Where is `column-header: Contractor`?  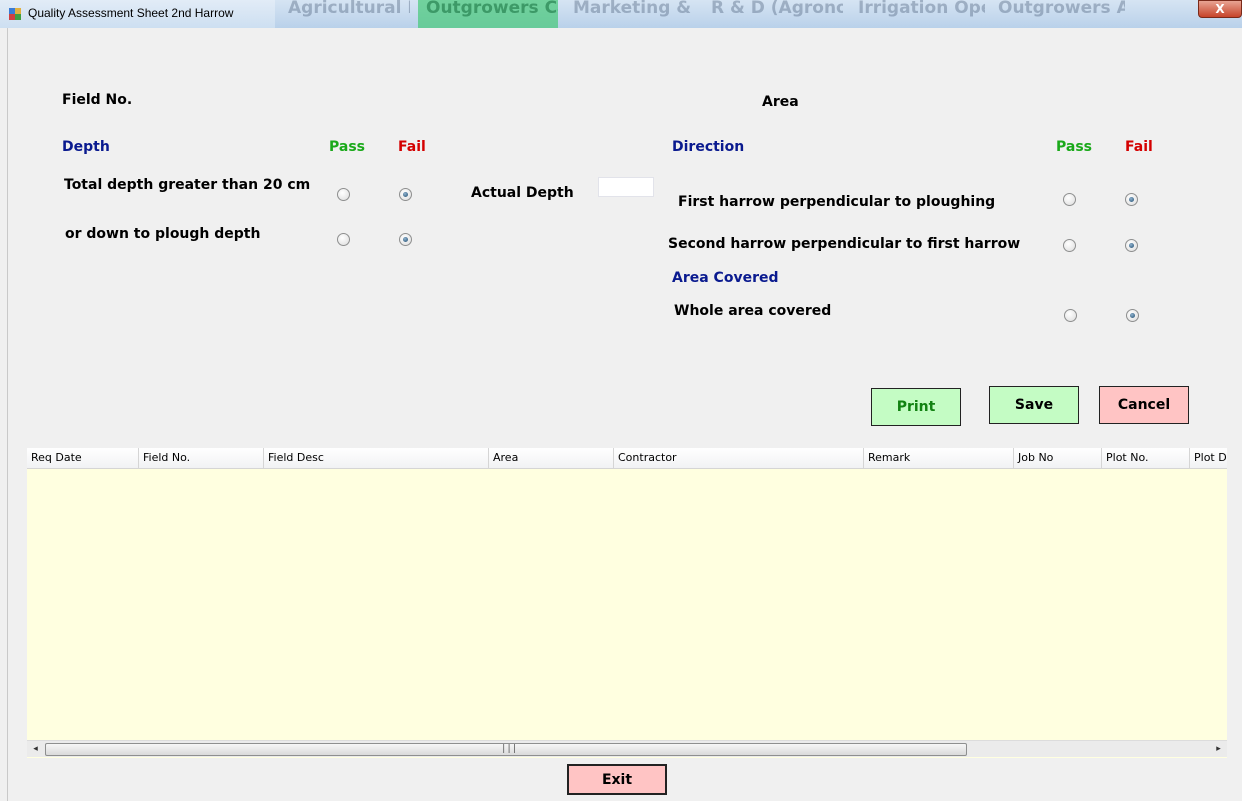 column-header: Contractor is located at coordinates (739, 458).